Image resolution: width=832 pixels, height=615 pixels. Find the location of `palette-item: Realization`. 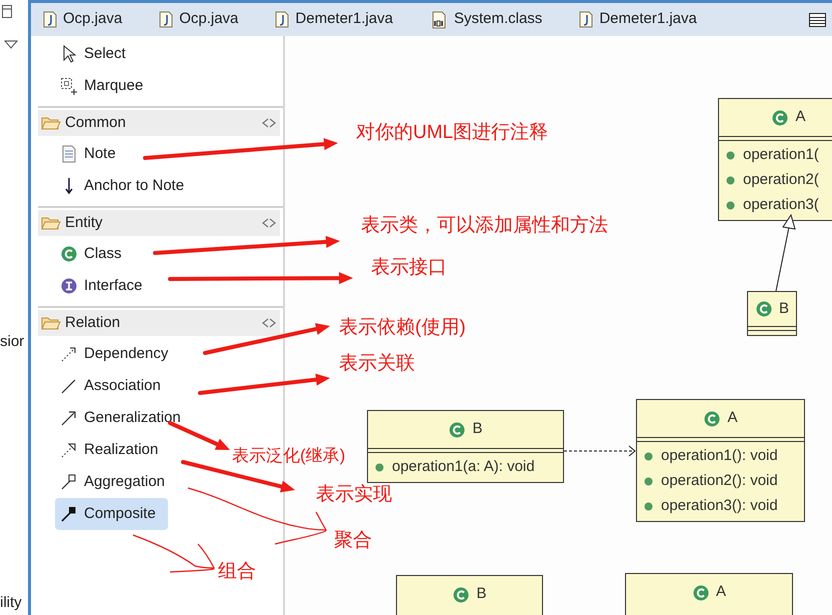

palette-item: Realization is located at coordinates (112, 450).